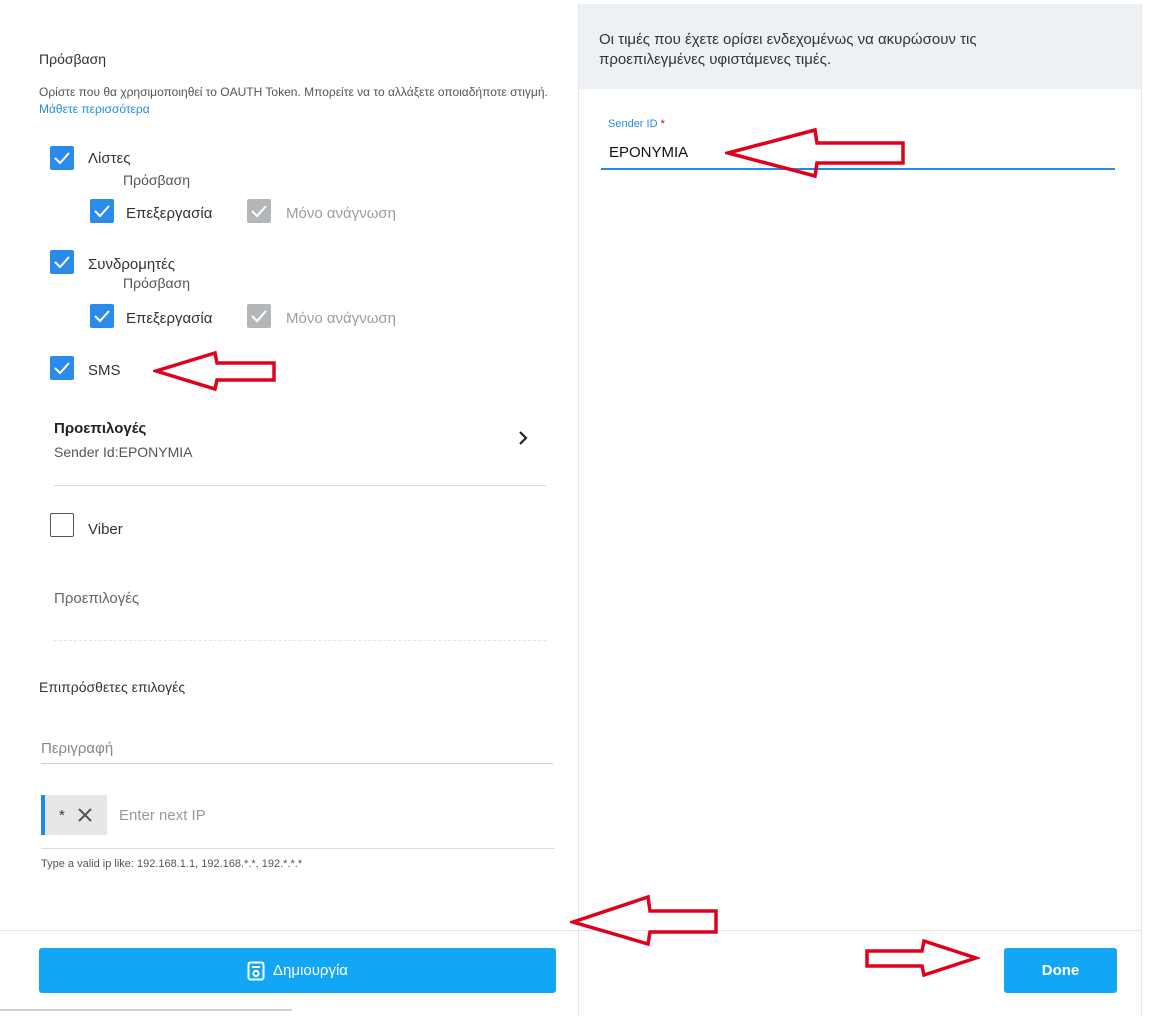 Image resolution: width=1149 pixels, height=1016 pixels. I want to click on lists-edit-checkbox, so click(102, 211).